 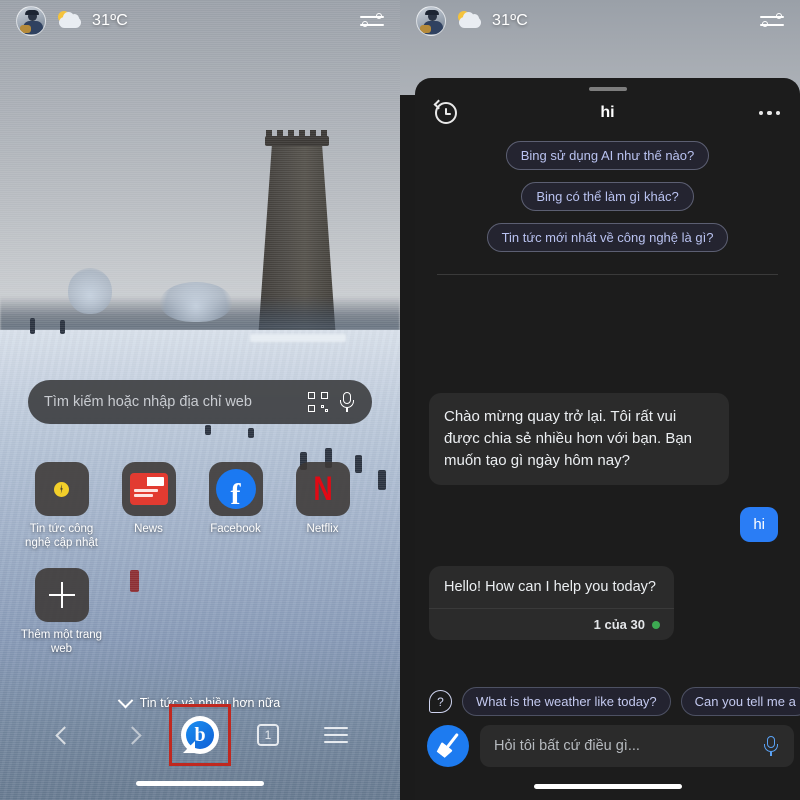 I want to click on tab-switcher-button: 1, so click(x=268, y=735).